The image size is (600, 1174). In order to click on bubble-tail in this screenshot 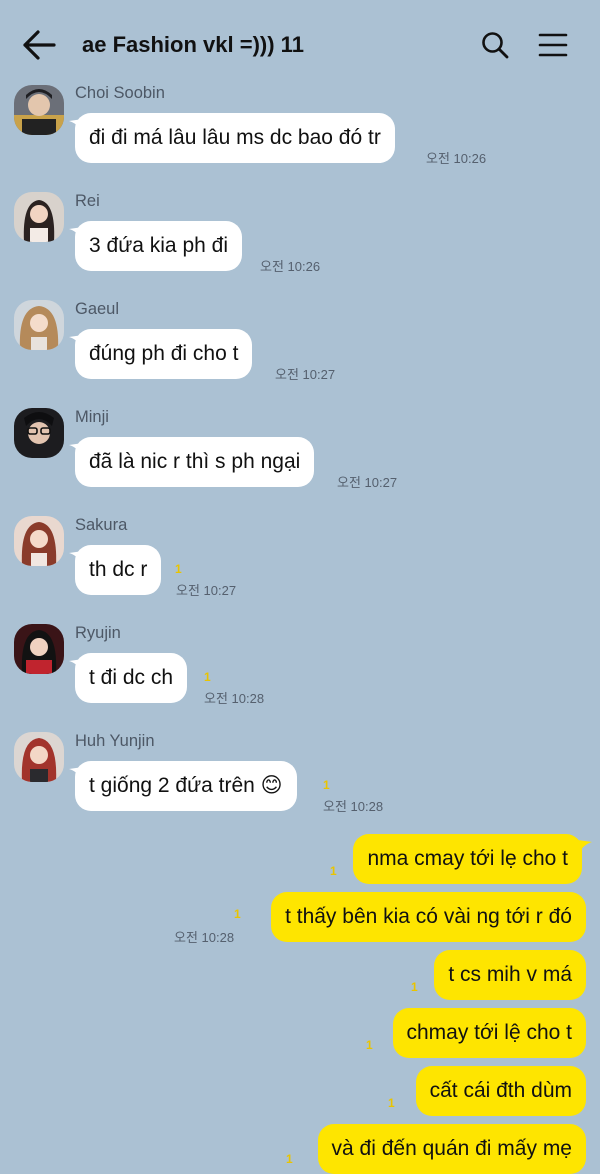, I will do `click(585, 847)`.